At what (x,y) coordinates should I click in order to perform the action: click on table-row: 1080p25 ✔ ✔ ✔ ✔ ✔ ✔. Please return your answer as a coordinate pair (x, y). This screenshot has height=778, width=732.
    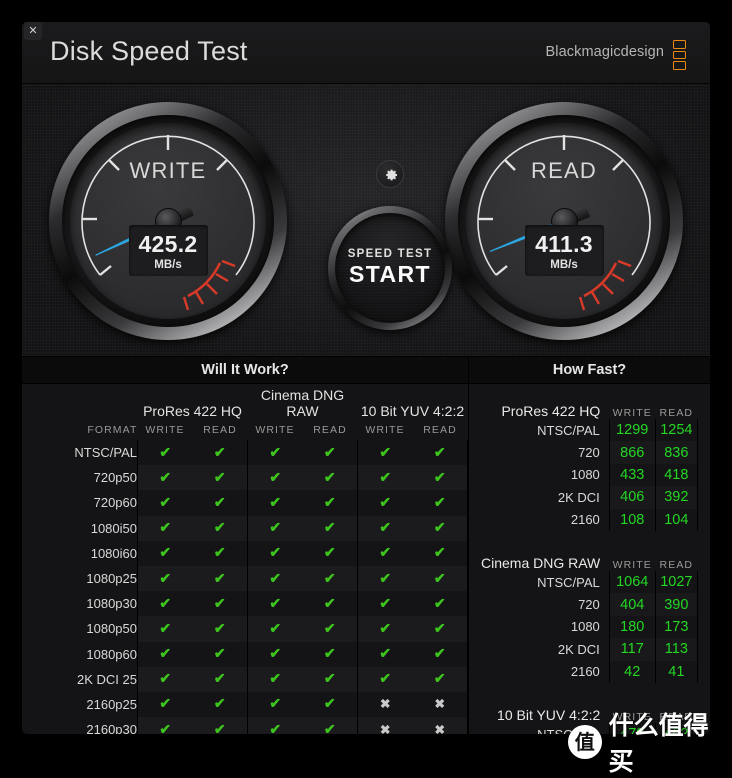
    Looking at the image, I should click on (258, 578).